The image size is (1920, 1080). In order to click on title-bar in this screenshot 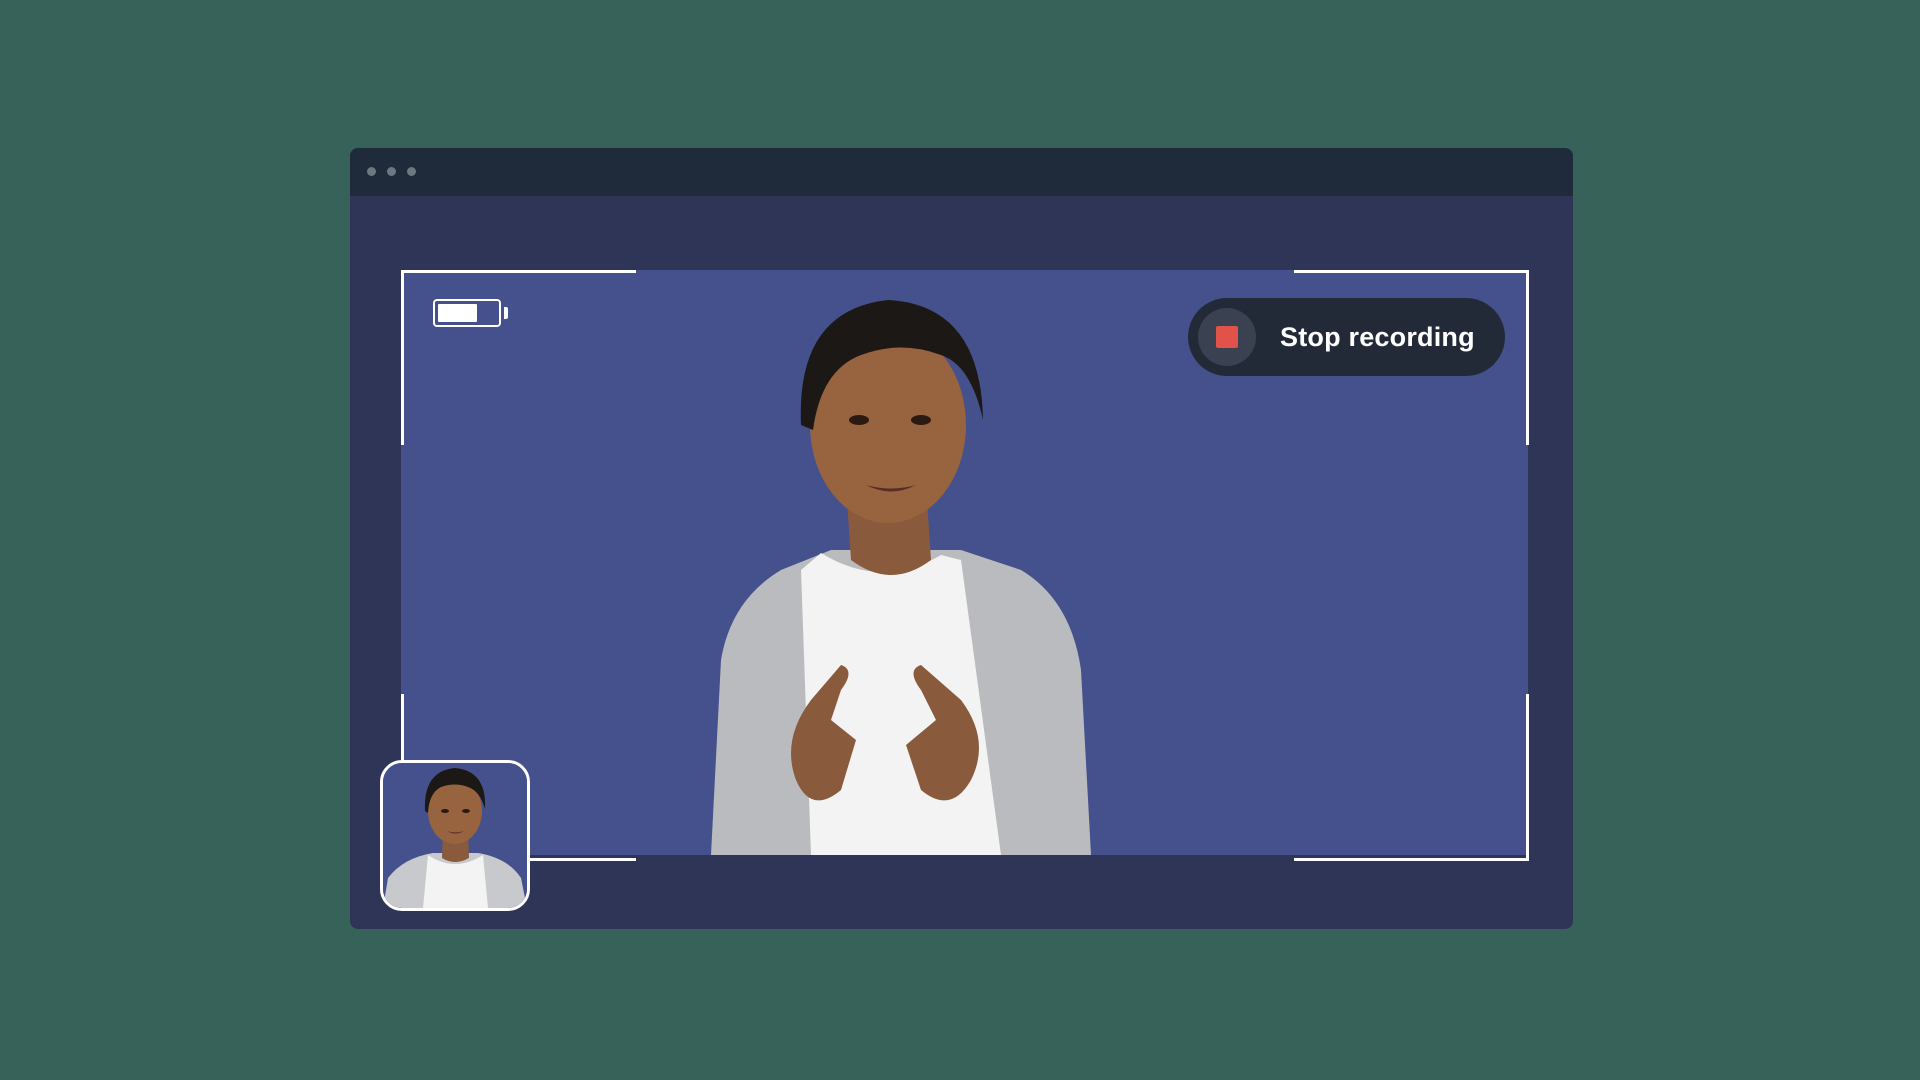, I will do `click(961, 172)`.